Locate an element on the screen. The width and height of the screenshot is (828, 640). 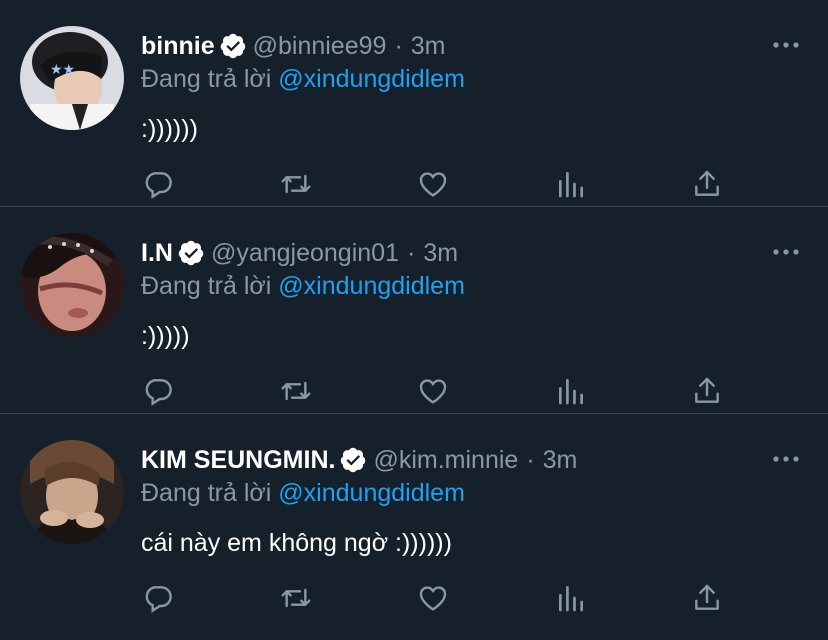
user-handle: @binniee99 is located at coordinates (320, 46).